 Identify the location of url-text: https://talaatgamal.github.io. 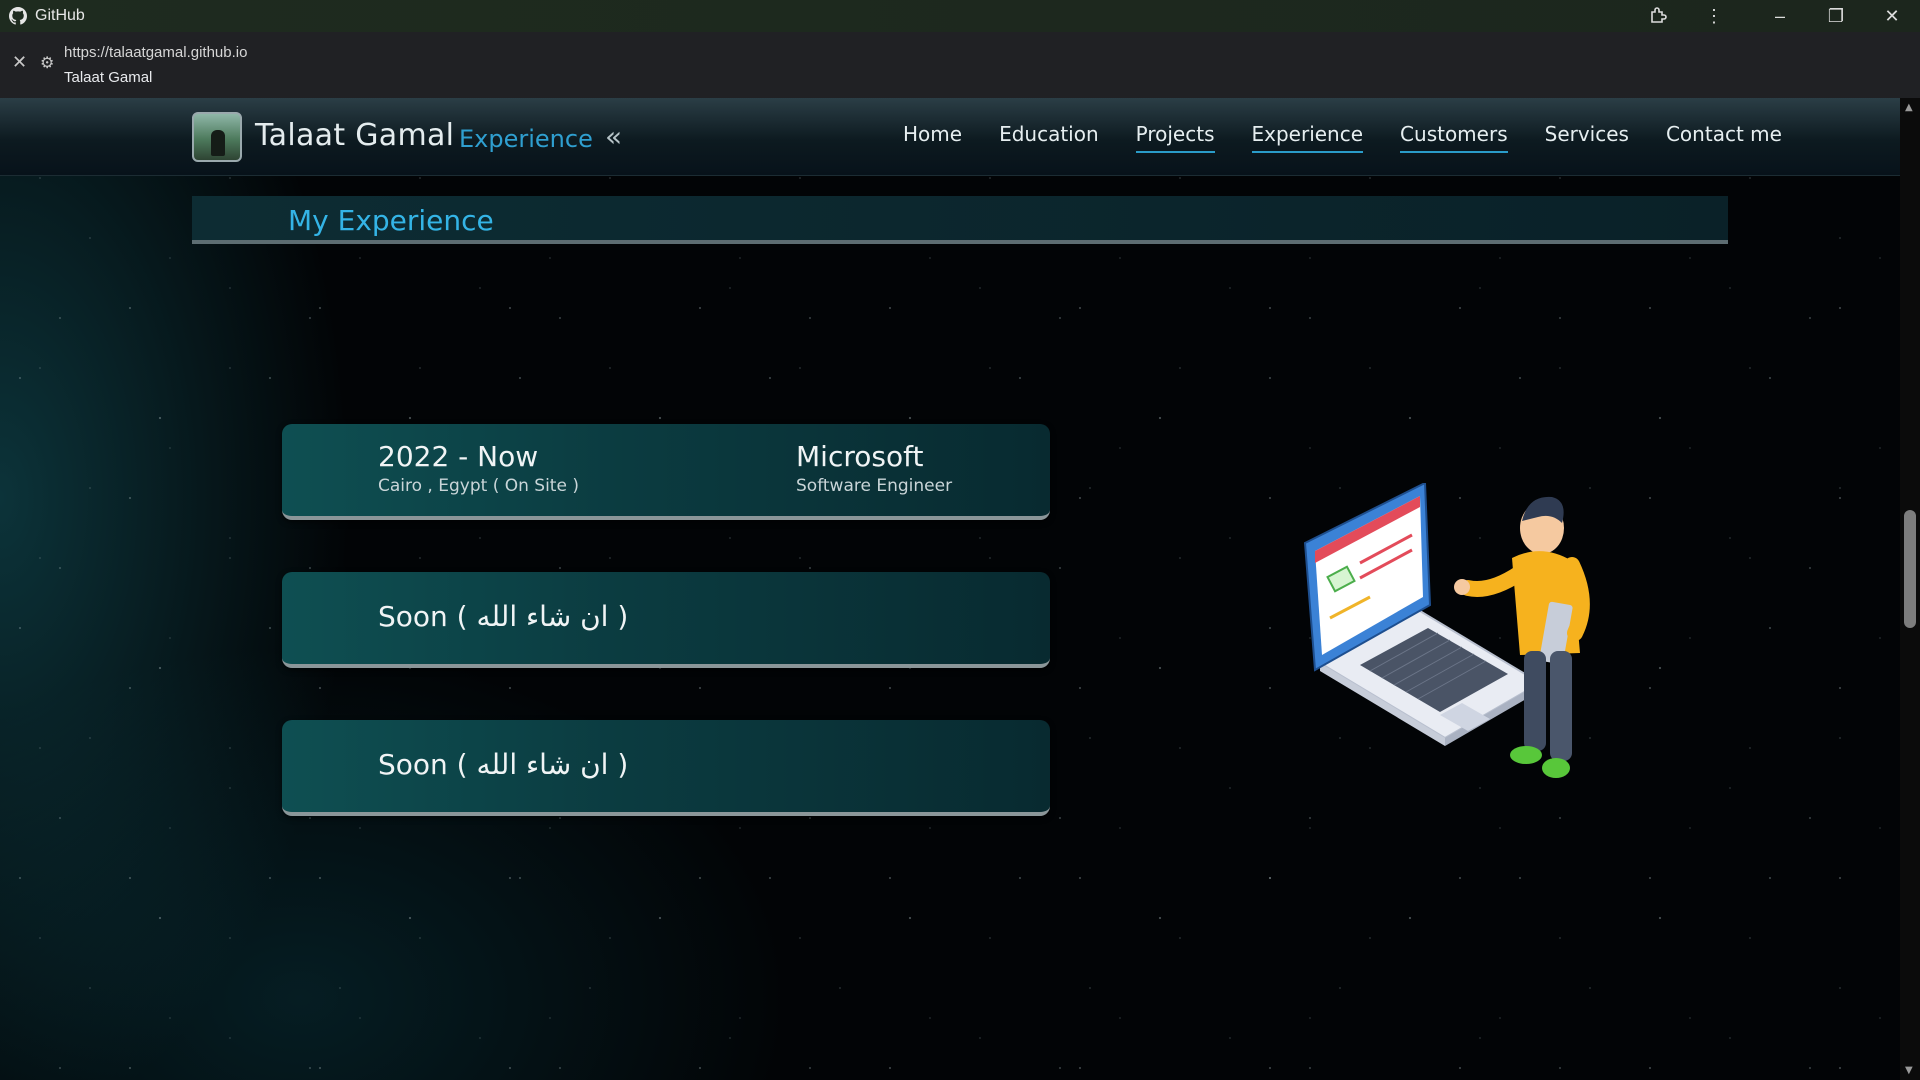
(155, 52).